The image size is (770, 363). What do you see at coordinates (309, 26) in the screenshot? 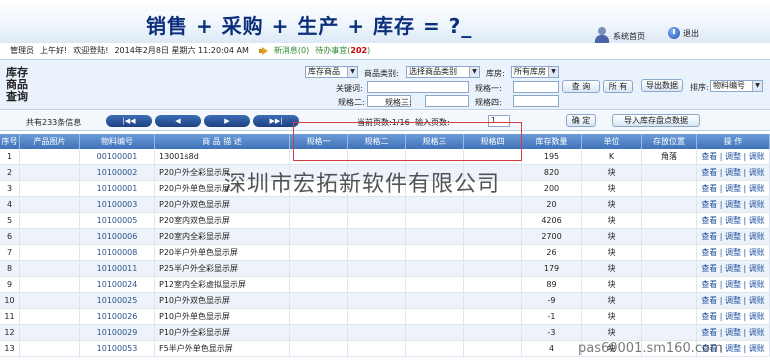
I see `app-title: 销售 + 采购 + 生产 + 库存 = ?_` at bounding box center [309, 26].